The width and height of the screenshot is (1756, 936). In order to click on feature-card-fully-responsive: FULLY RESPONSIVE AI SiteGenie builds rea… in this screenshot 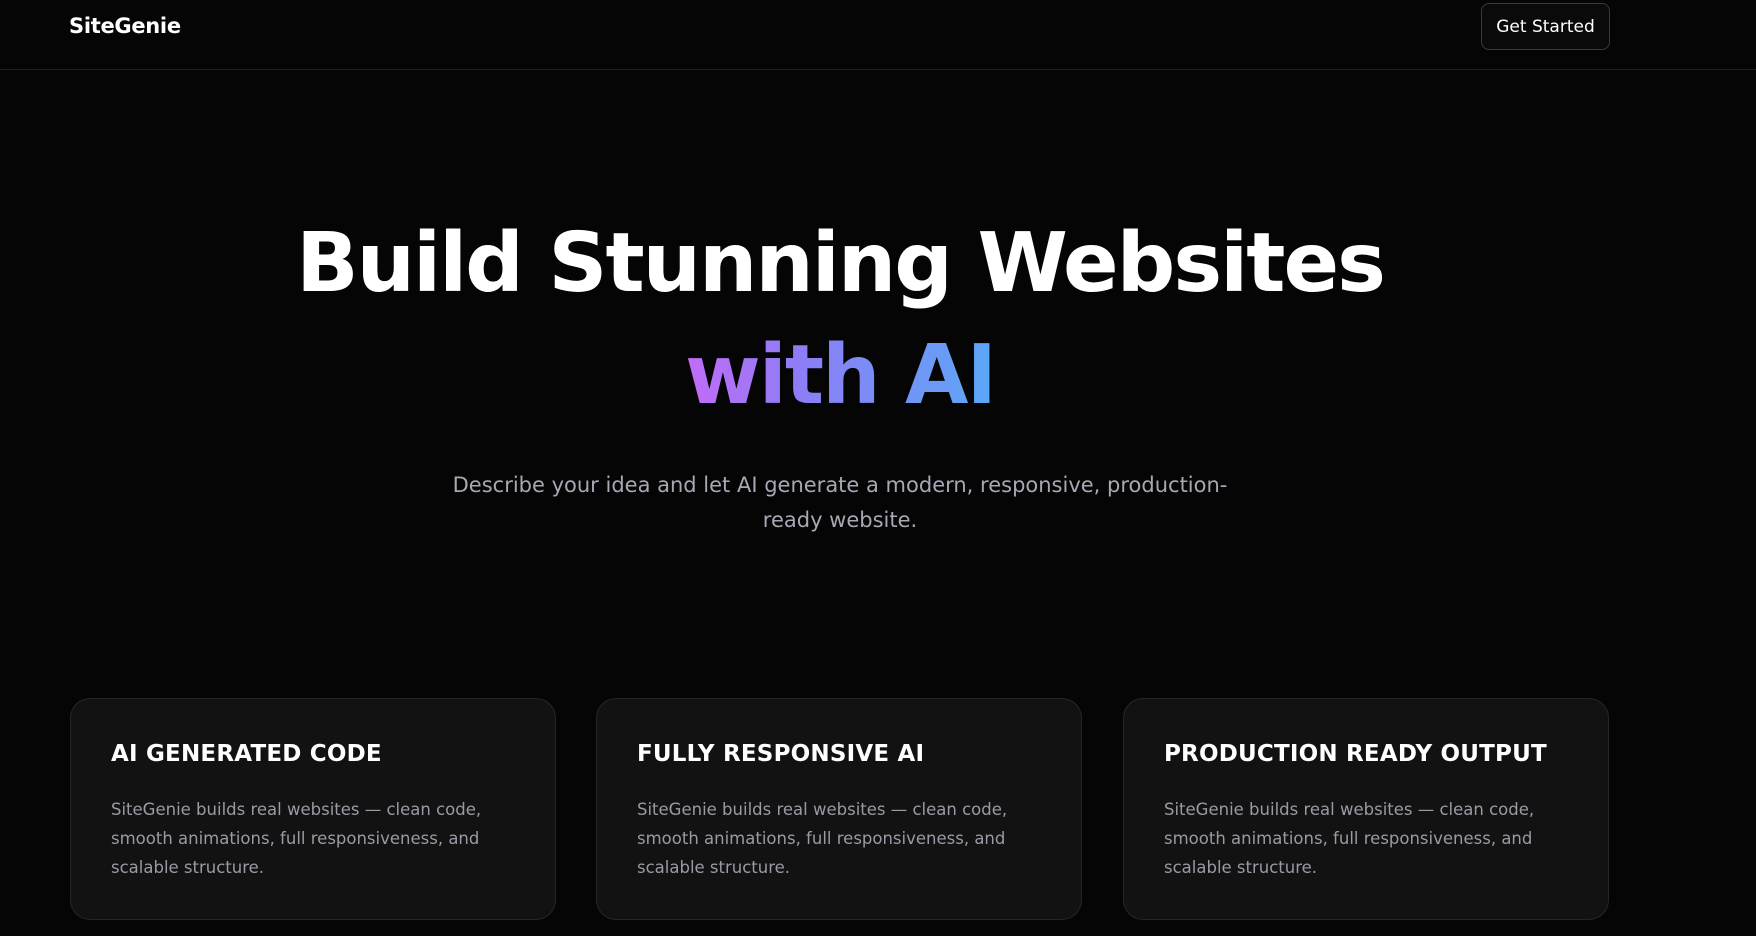, I will do `click(839, 809)`.